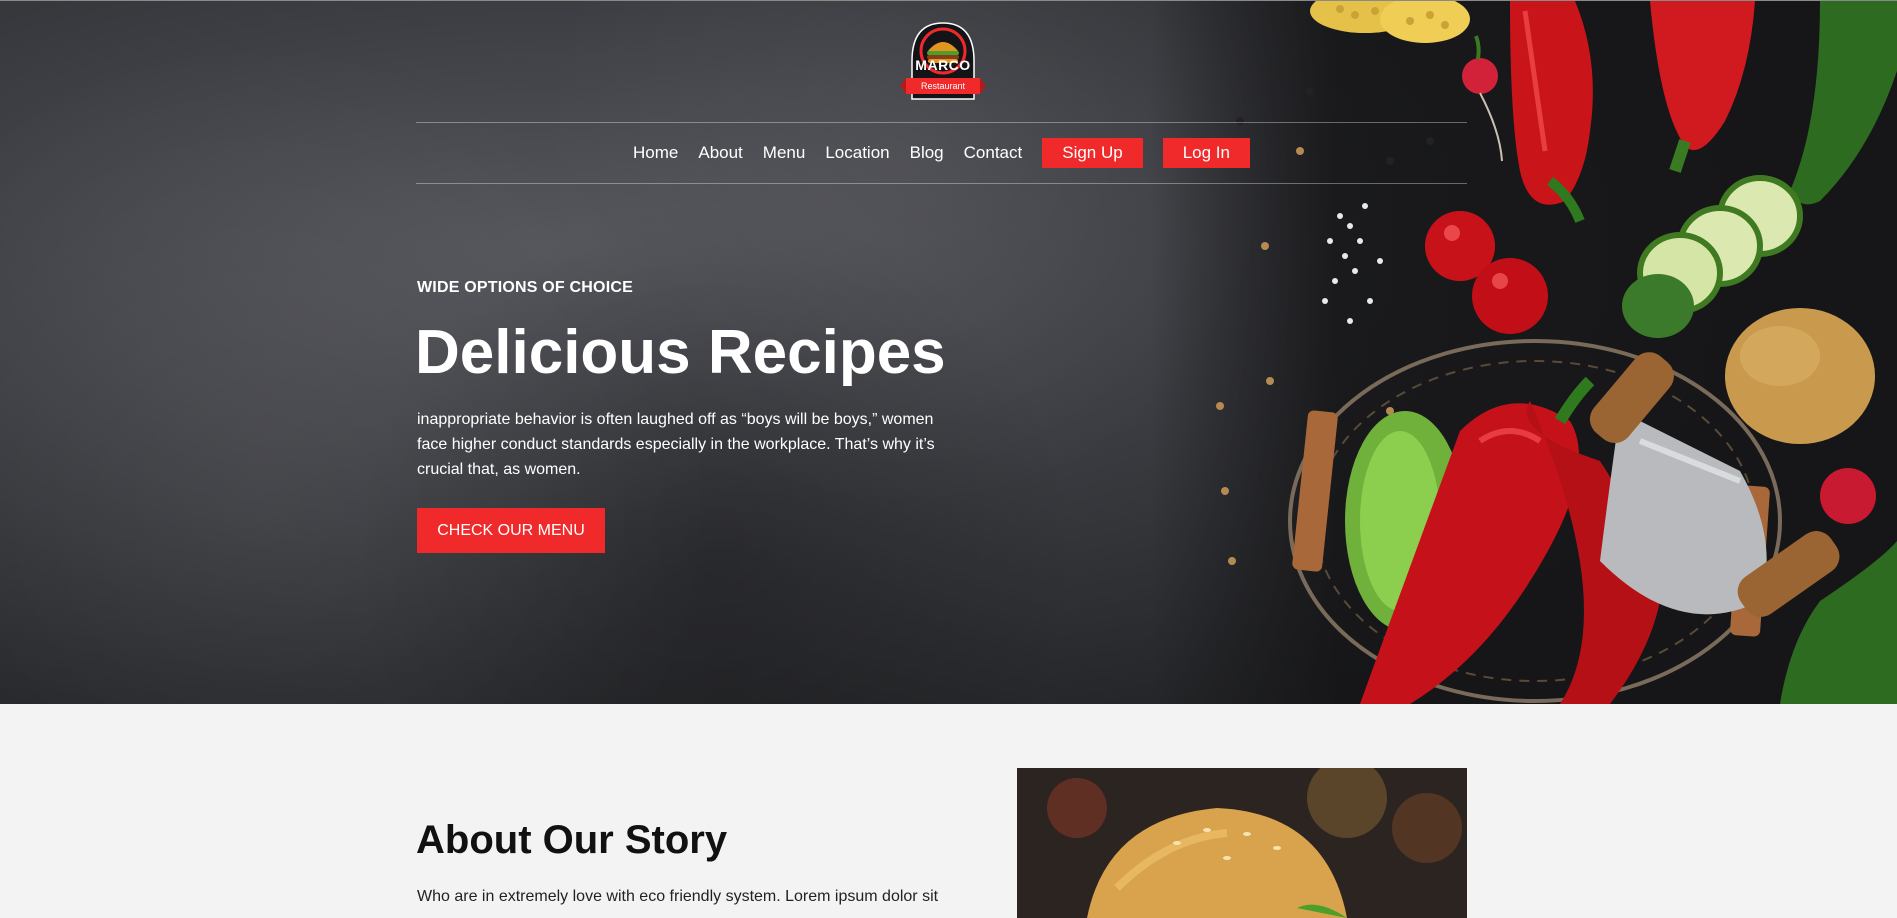  I want to click on corn-icon, so click(1390, 22).